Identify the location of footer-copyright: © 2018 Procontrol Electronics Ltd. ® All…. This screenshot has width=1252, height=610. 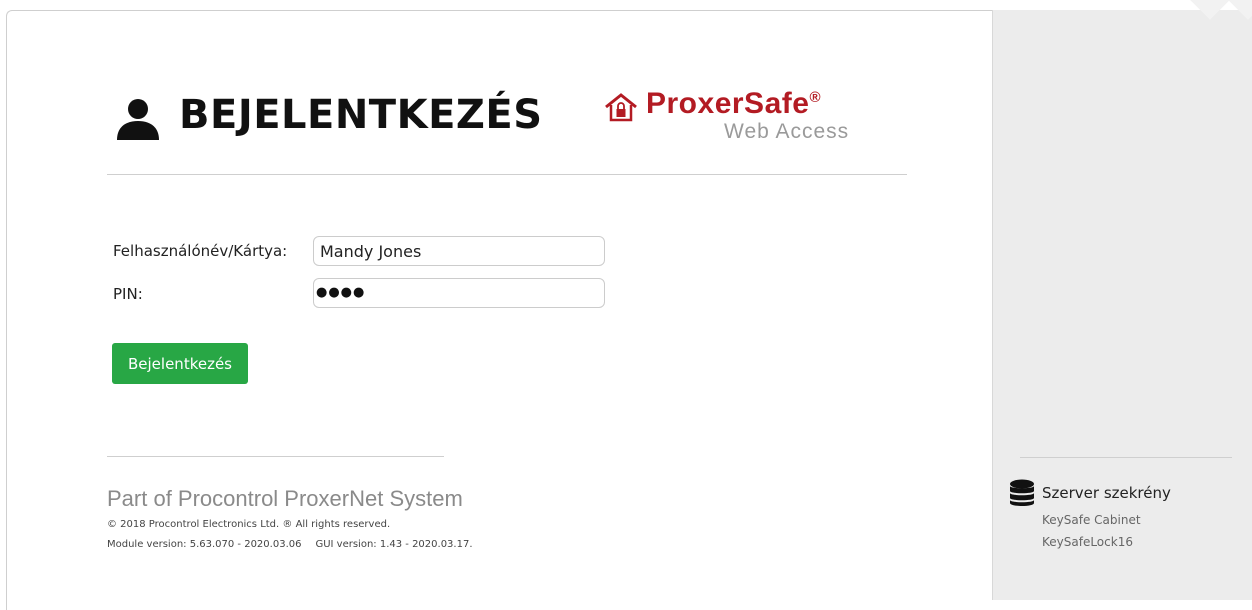
(249, 524).